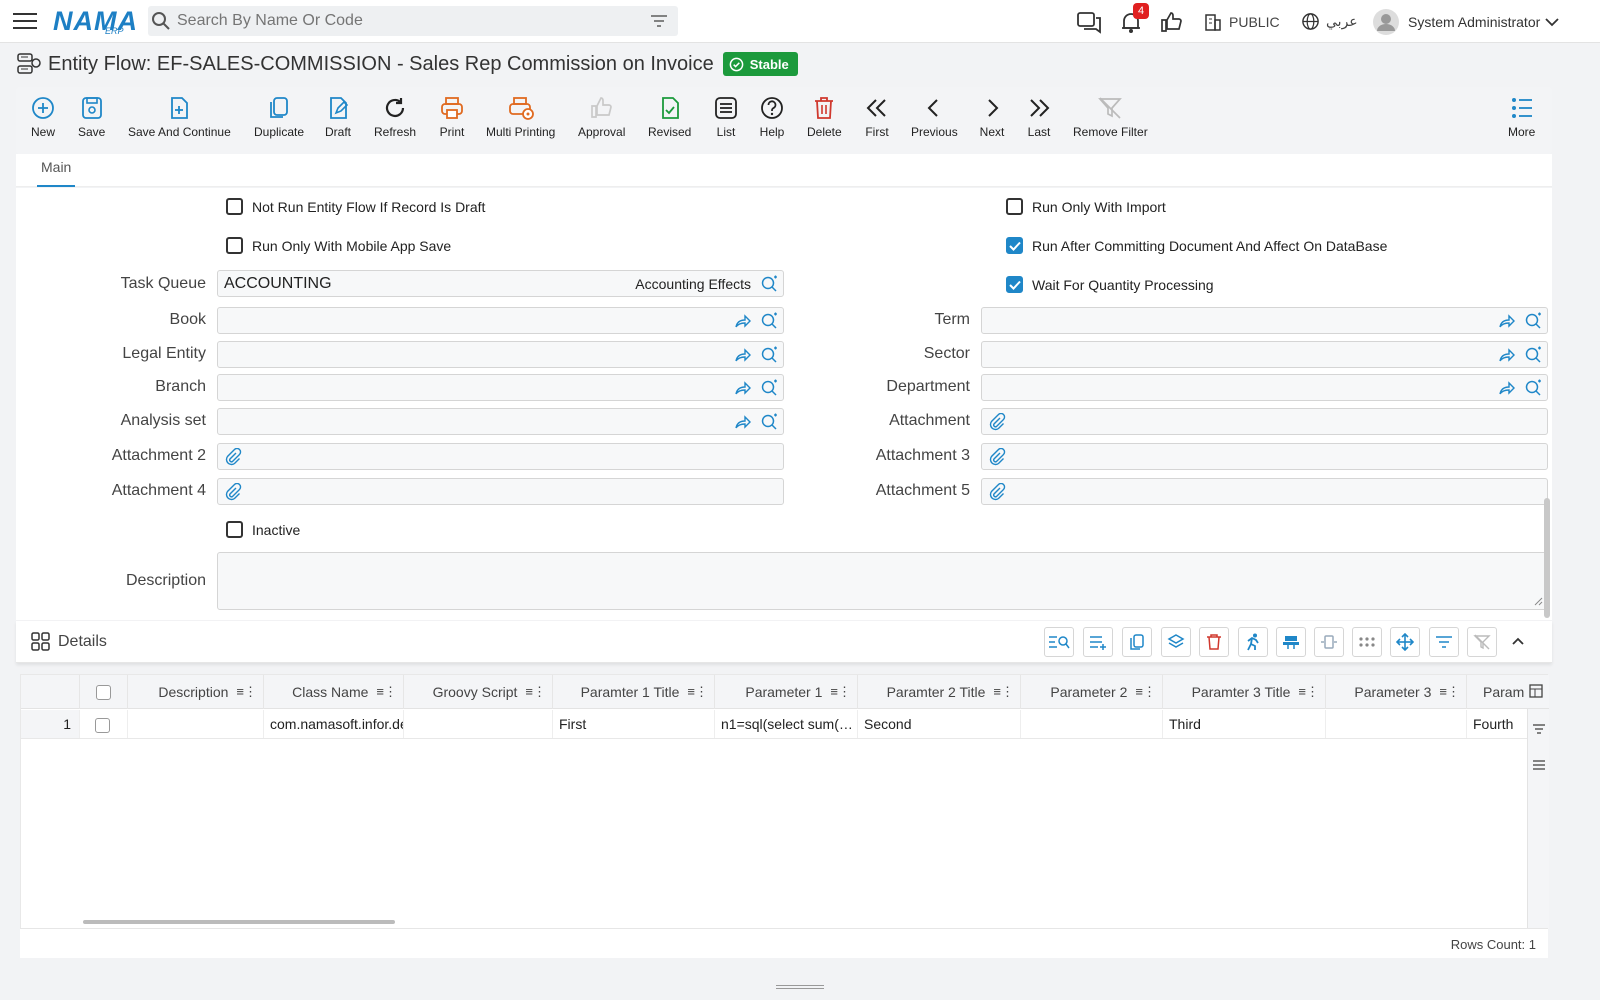 This screenshot has width=1600, height=1000. Describe the element at coordinates (1264, 320) in the screenshot. I see `term-field` at that location.